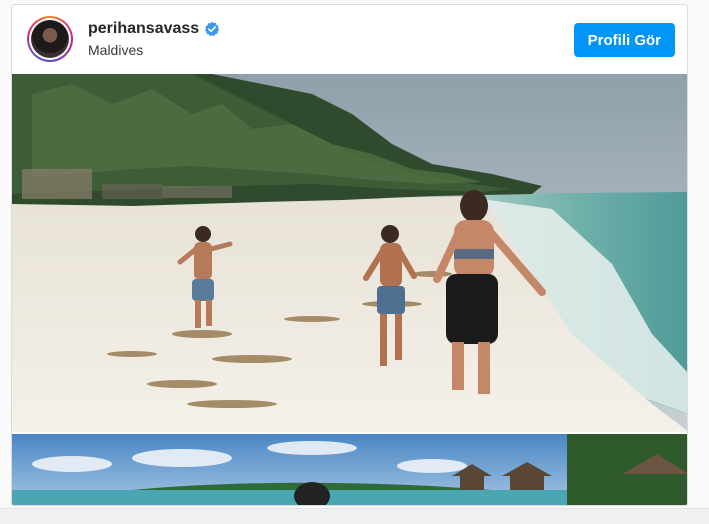  What do you see at coordinates (143, 29) in the screenshot?
I see `username-link: perihansavass` at bounding box center [143, 29].